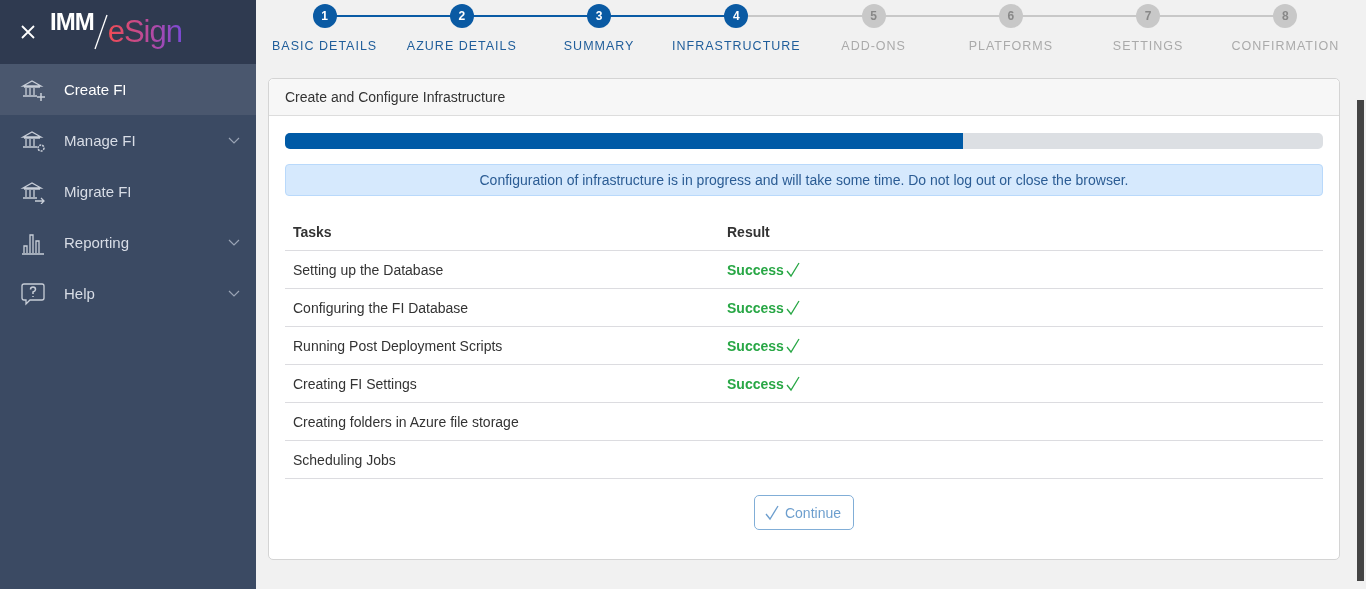 The image size is (1366, 589). I want to click on step-number: 8, so click(1285, 16).